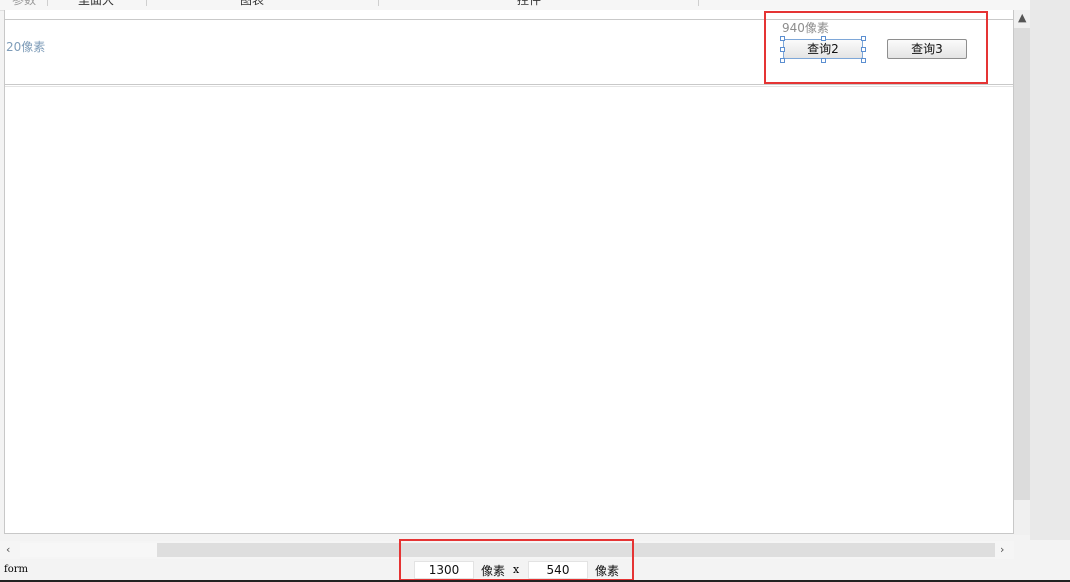 This screenshot has width=1070, height=582. I want to click on vertical-scrollbar: ▲, so click(1022, 272).